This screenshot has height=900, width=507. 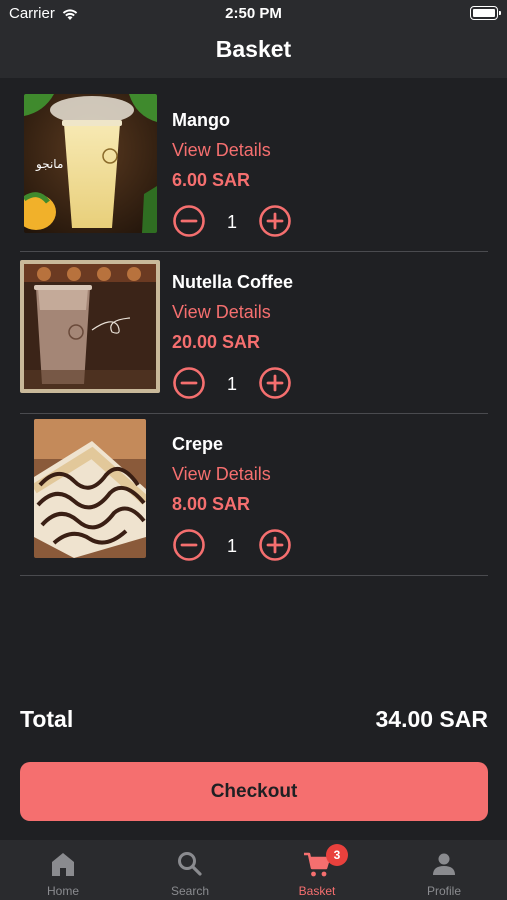 I want to click on tab-label: Search, so click(x=190, y=891).